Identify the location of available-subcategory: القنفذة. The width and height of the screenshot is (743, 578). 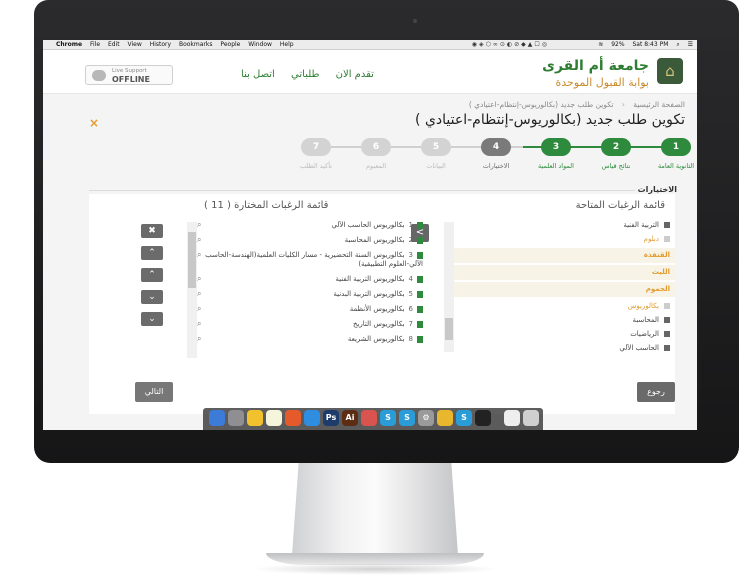
(565, 255).